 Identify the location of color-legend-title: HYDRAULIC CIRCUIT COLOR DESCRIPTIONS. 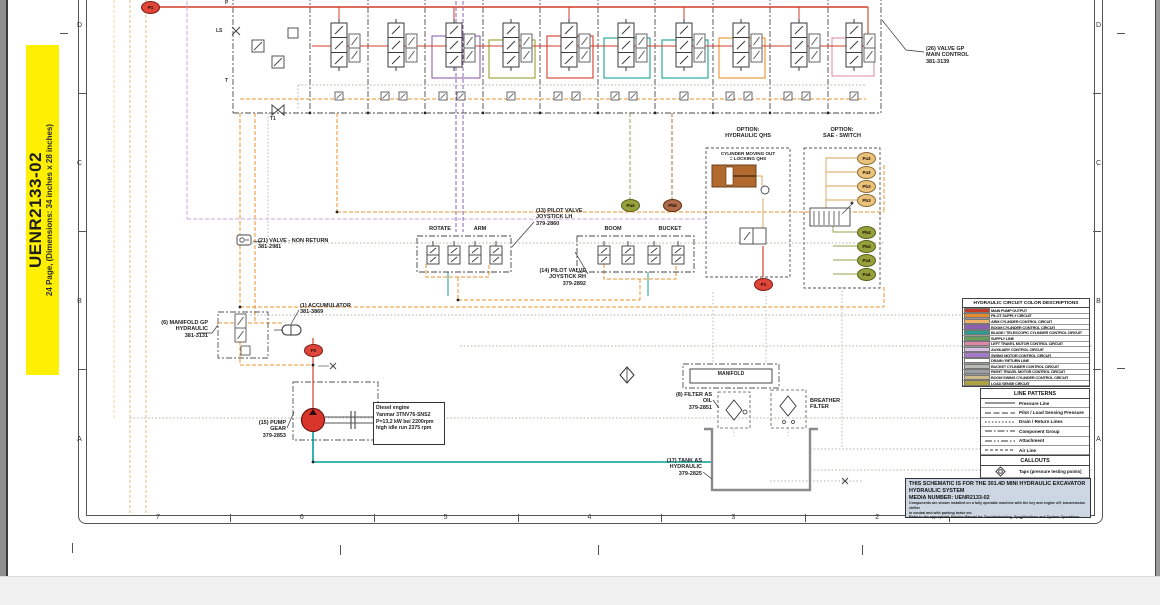
(1026, 303).